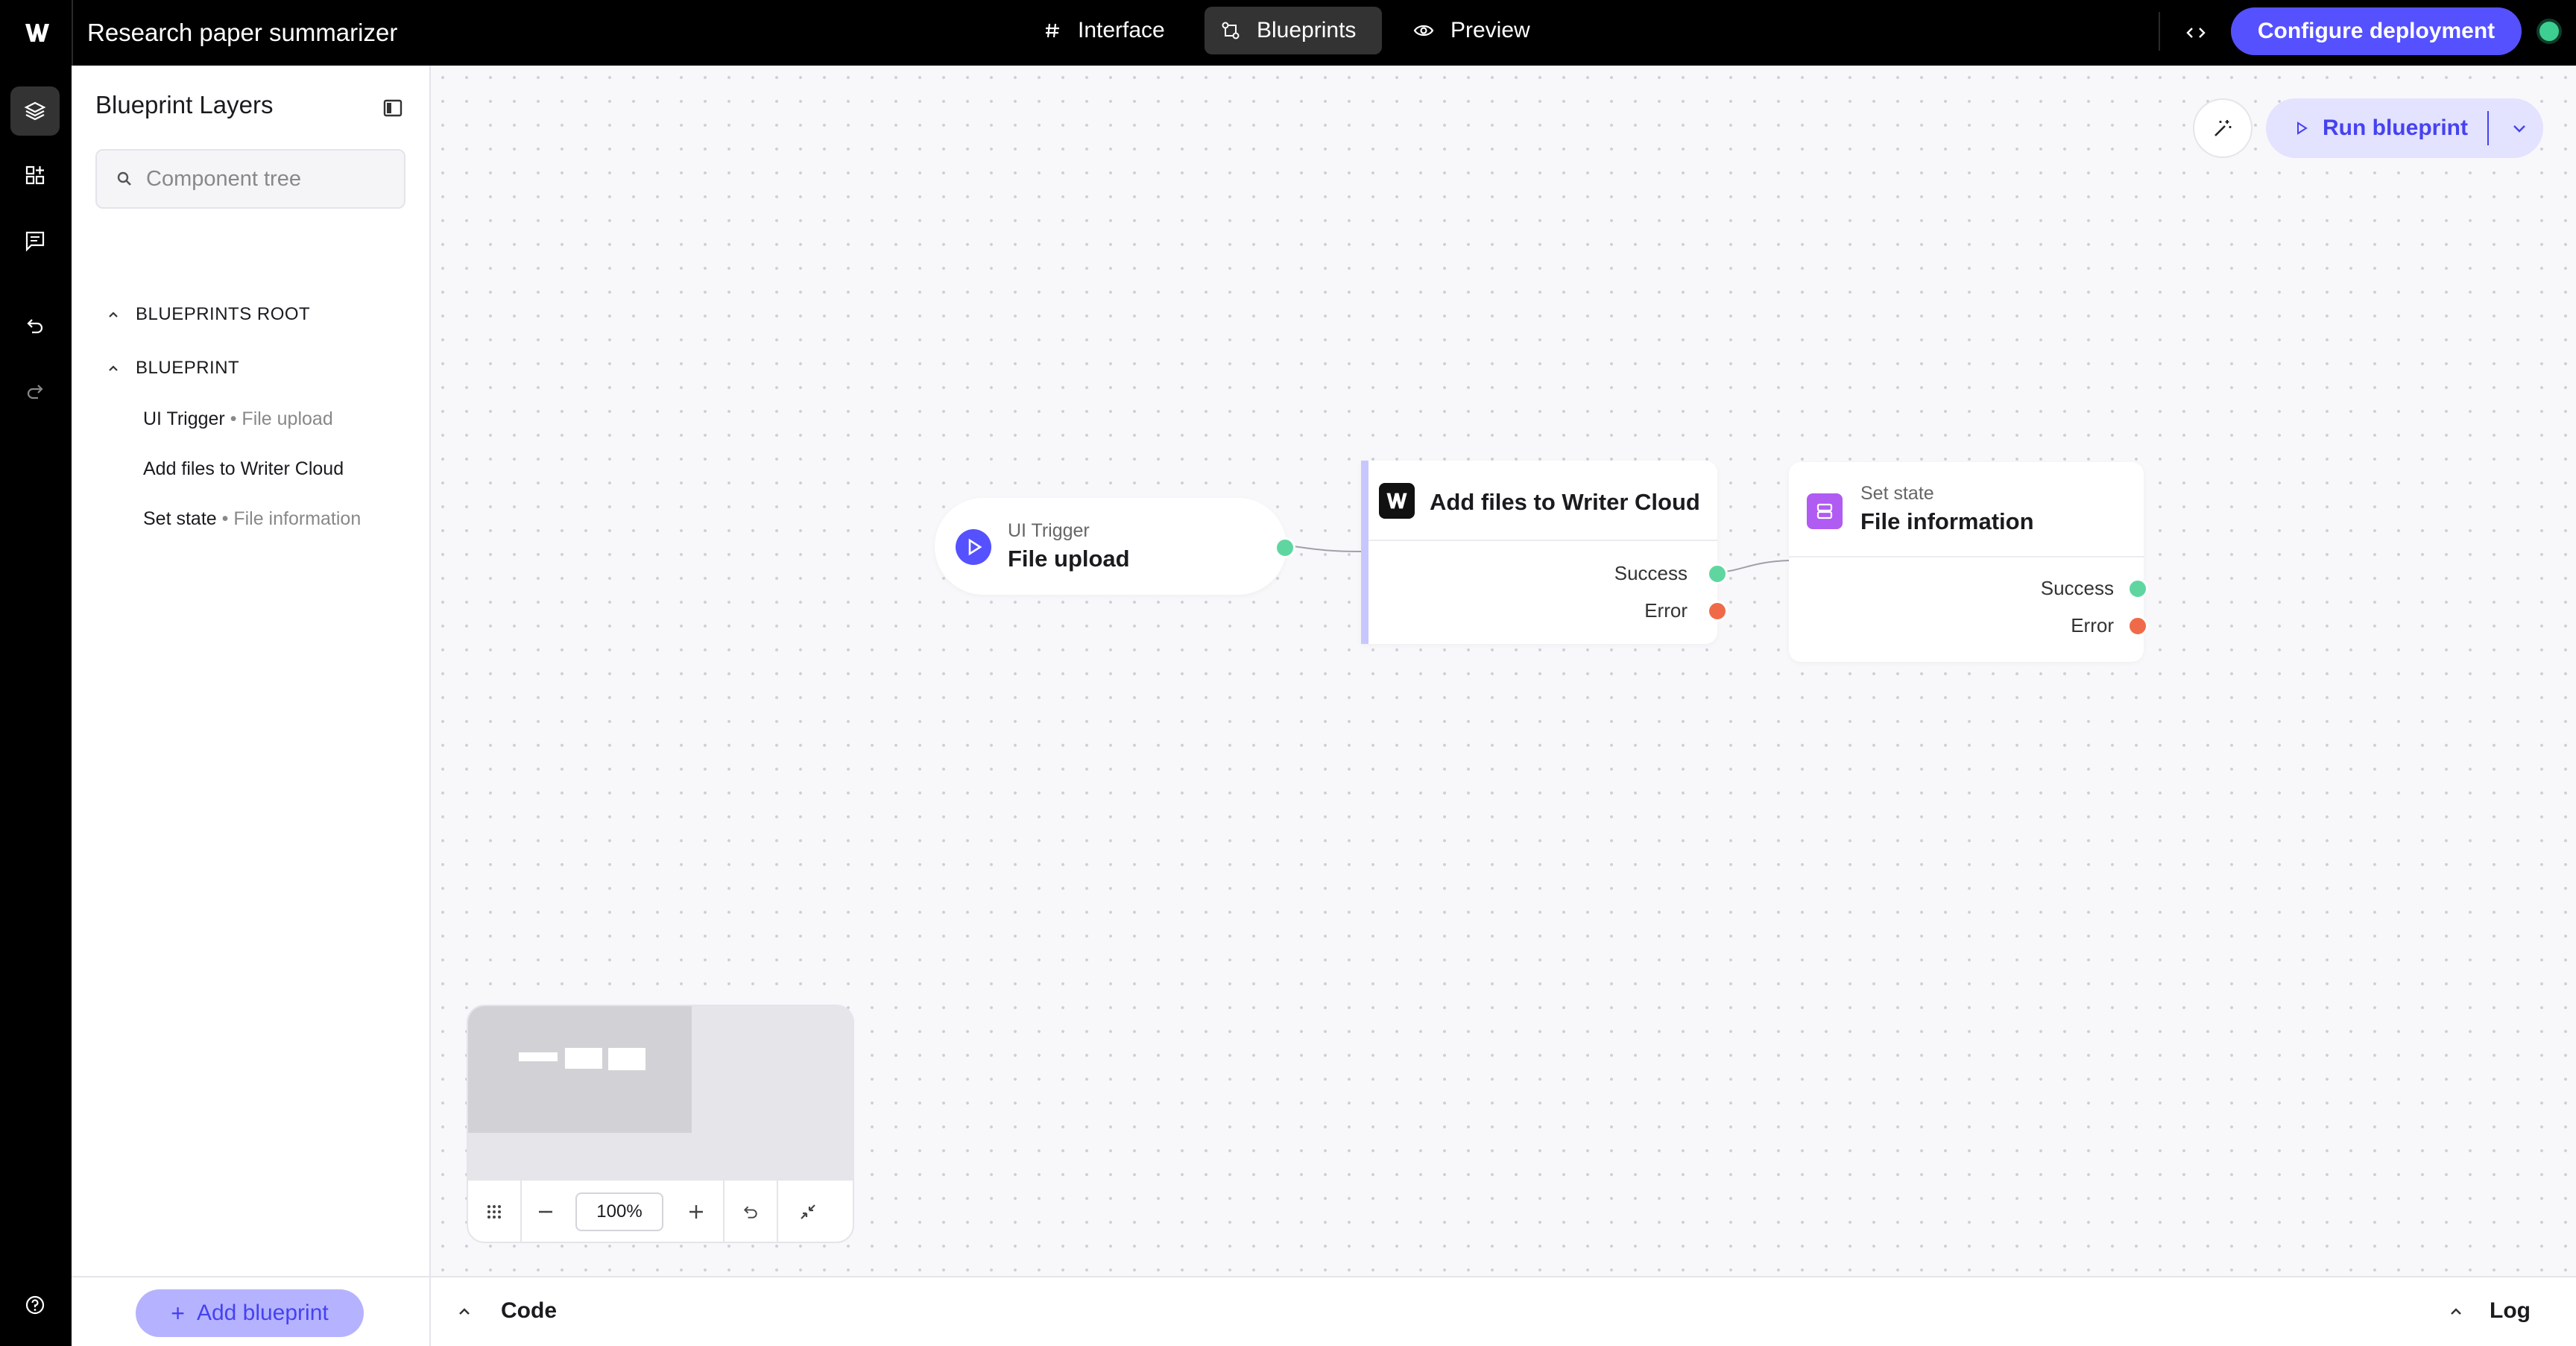 This screenshot has height=1346, width=2576. Describe the element at coordinates (1503, 1311) in the screenshot. I see `bottom-panel-bar: Code Log` at that location.